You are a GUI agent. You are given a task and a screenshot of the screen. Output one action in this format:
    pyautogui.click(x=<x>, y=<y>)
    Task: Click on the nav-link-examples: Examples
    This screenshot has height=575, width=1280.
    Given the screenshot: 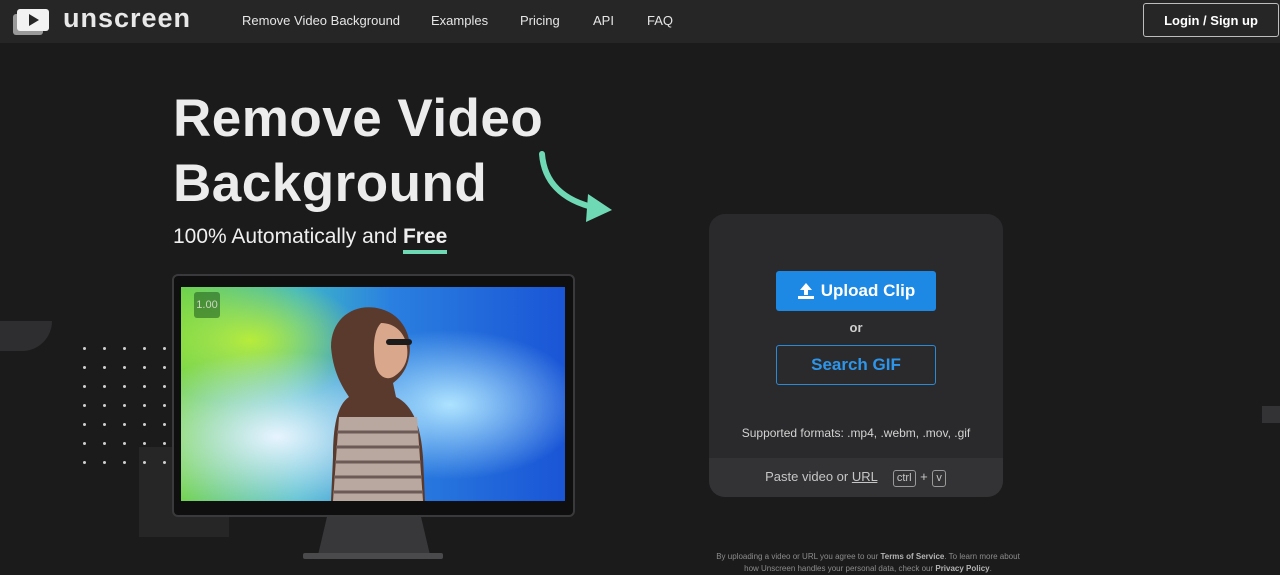 What is the action you would take?
    pyautogui.click(x=459, y=20)
    